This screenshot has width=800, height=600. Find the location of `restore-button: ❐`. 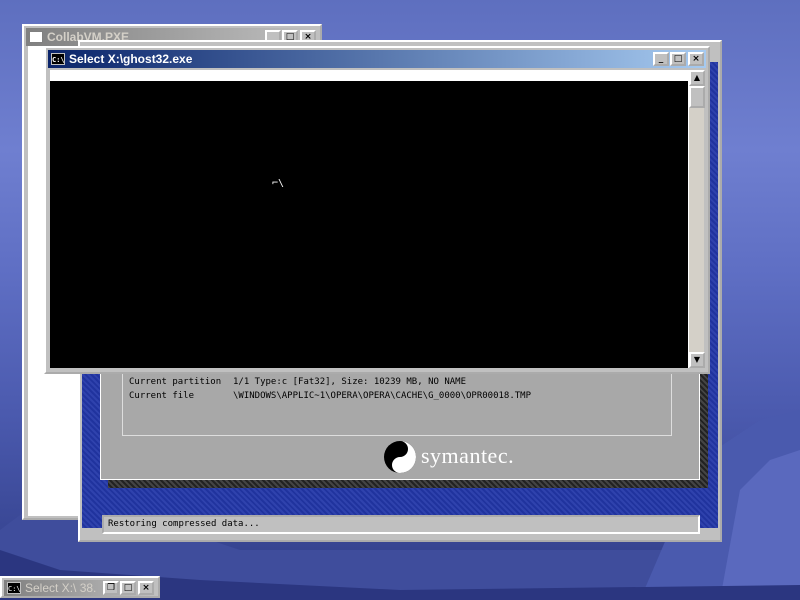

restore-button: ❐ is located at coordinates (111, 588).